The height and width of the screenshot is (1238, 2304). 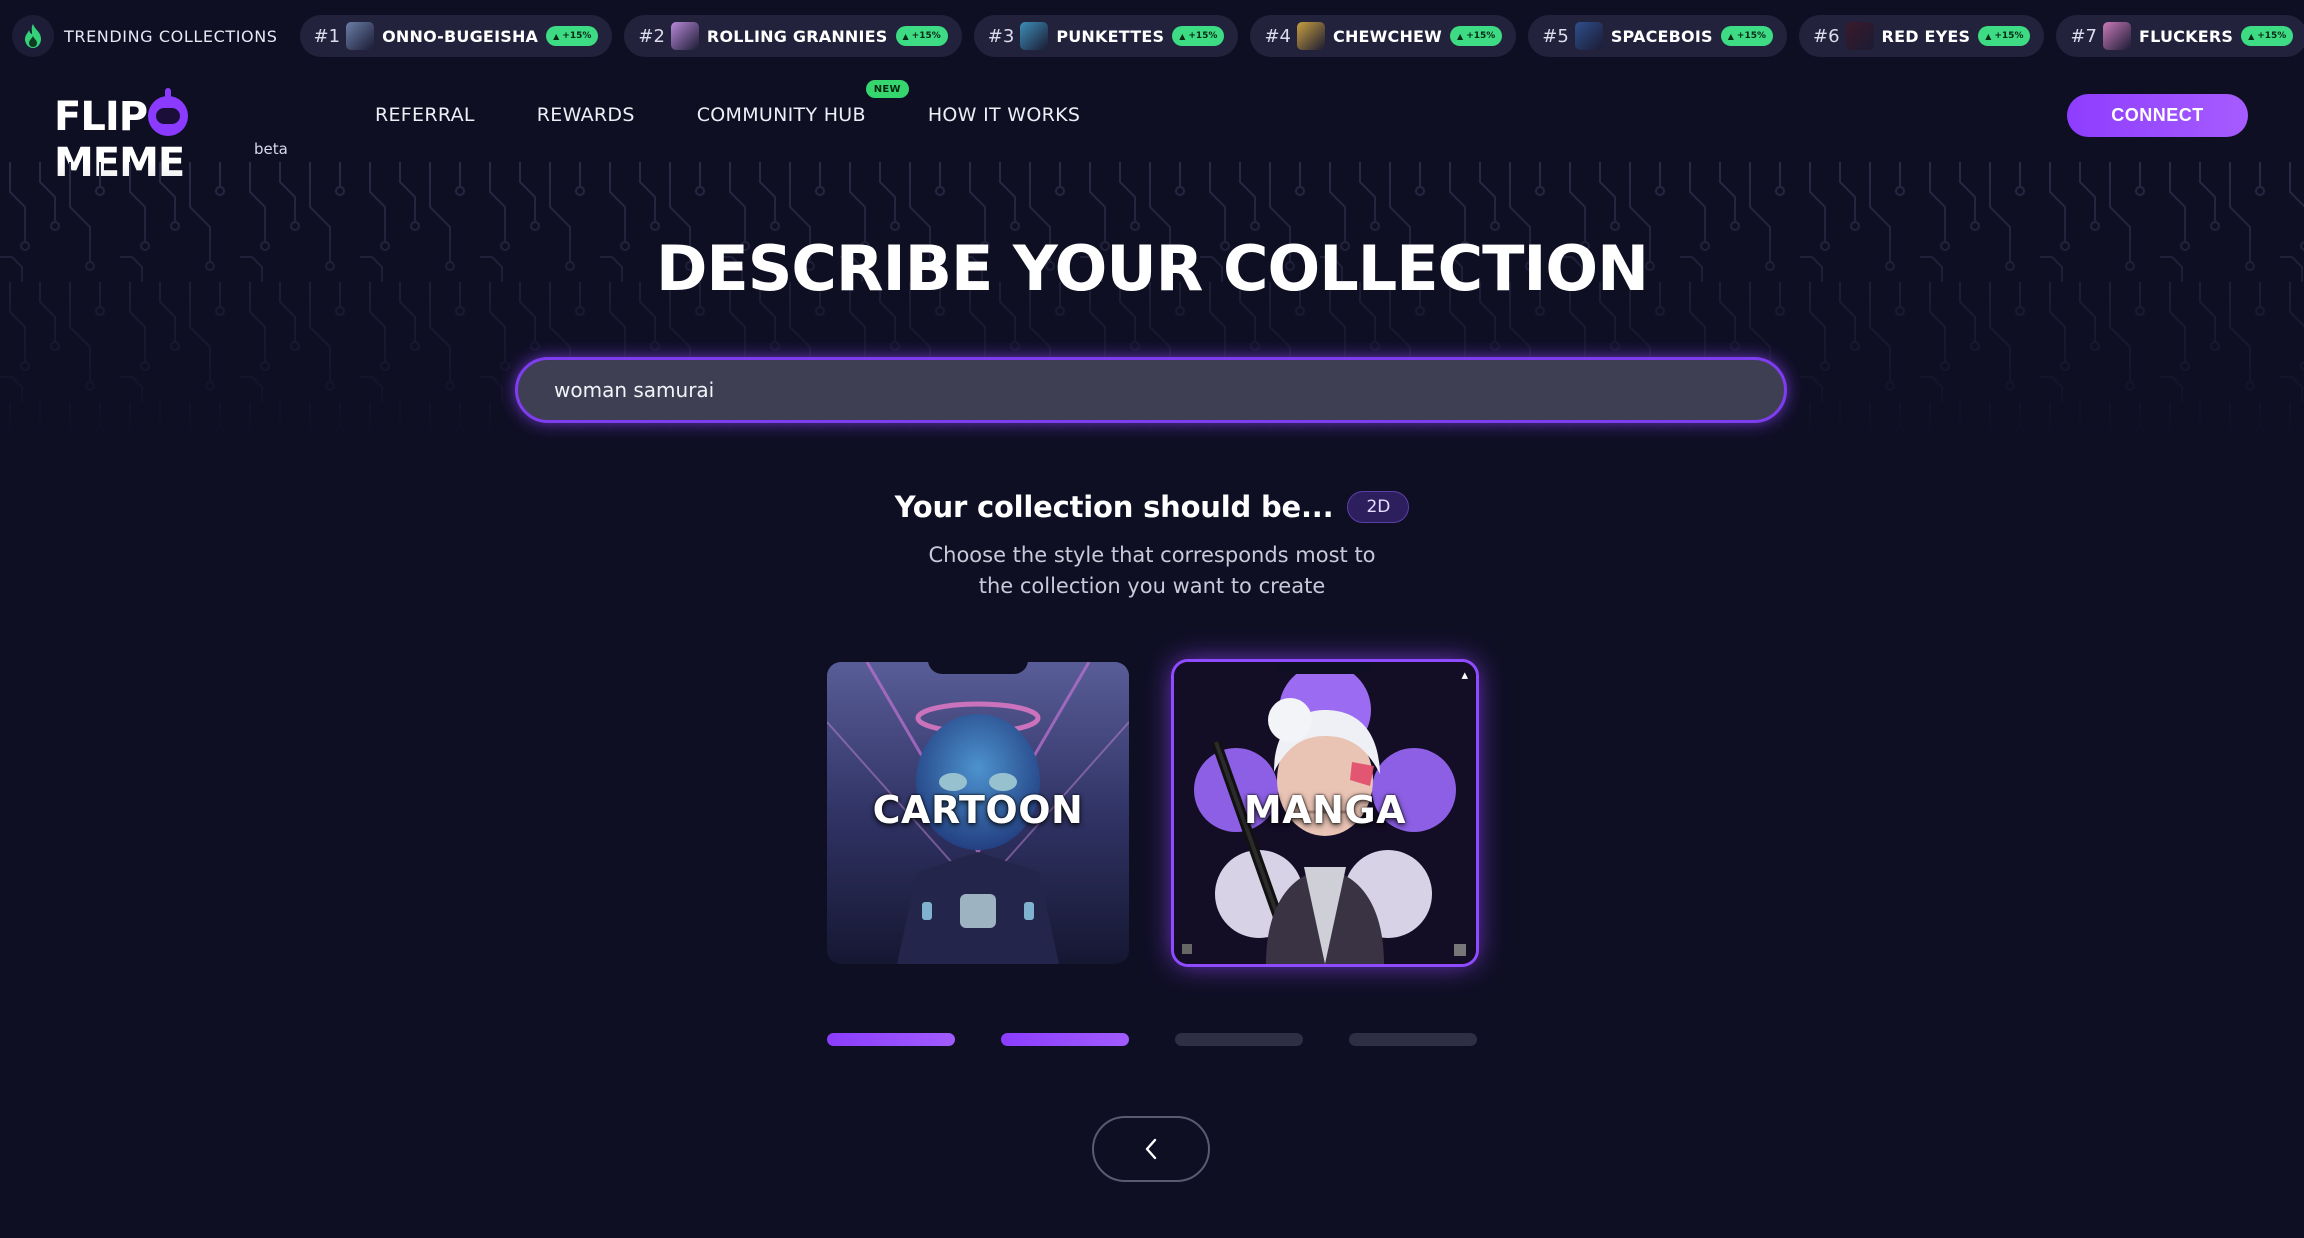 What do you see at coordinates (271, 149) in the screenshot?
I see `beta-label: beta` at bounding box center [271, 149].